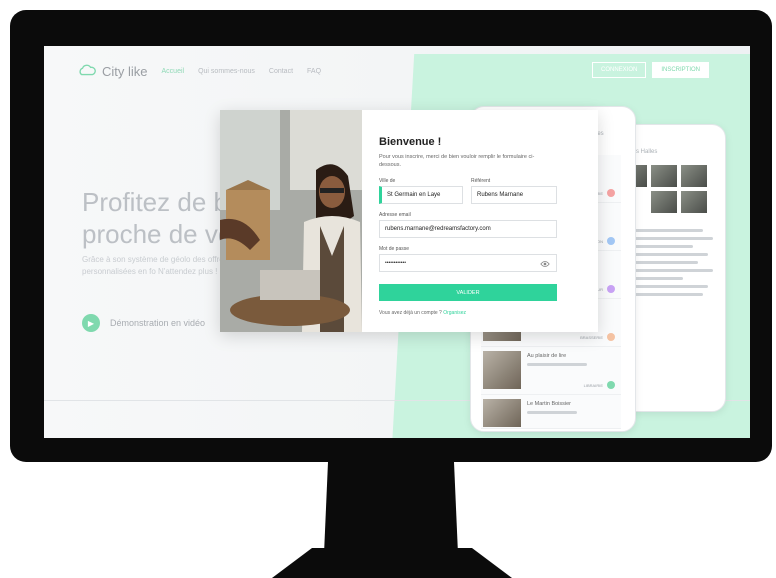 This screenshot has width=776, height=578. I want to click on nav-buttons: CONNEXION INSCRIPTION, so click(651, 70).